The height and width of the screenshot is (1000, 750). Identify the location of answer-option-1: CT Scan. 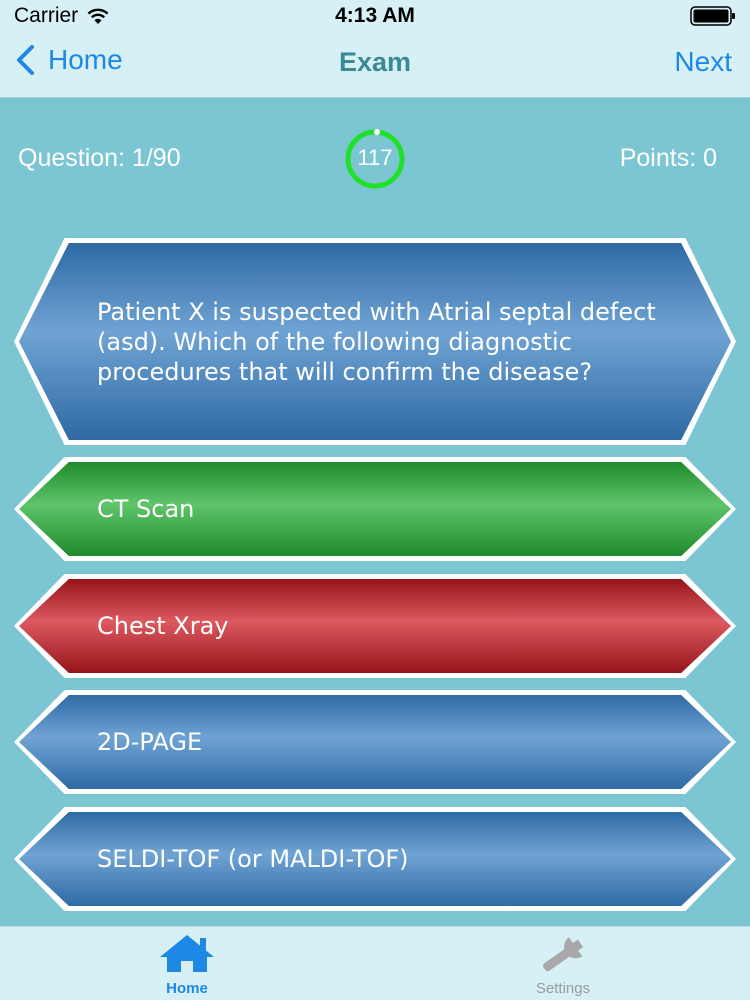
(375, 509).